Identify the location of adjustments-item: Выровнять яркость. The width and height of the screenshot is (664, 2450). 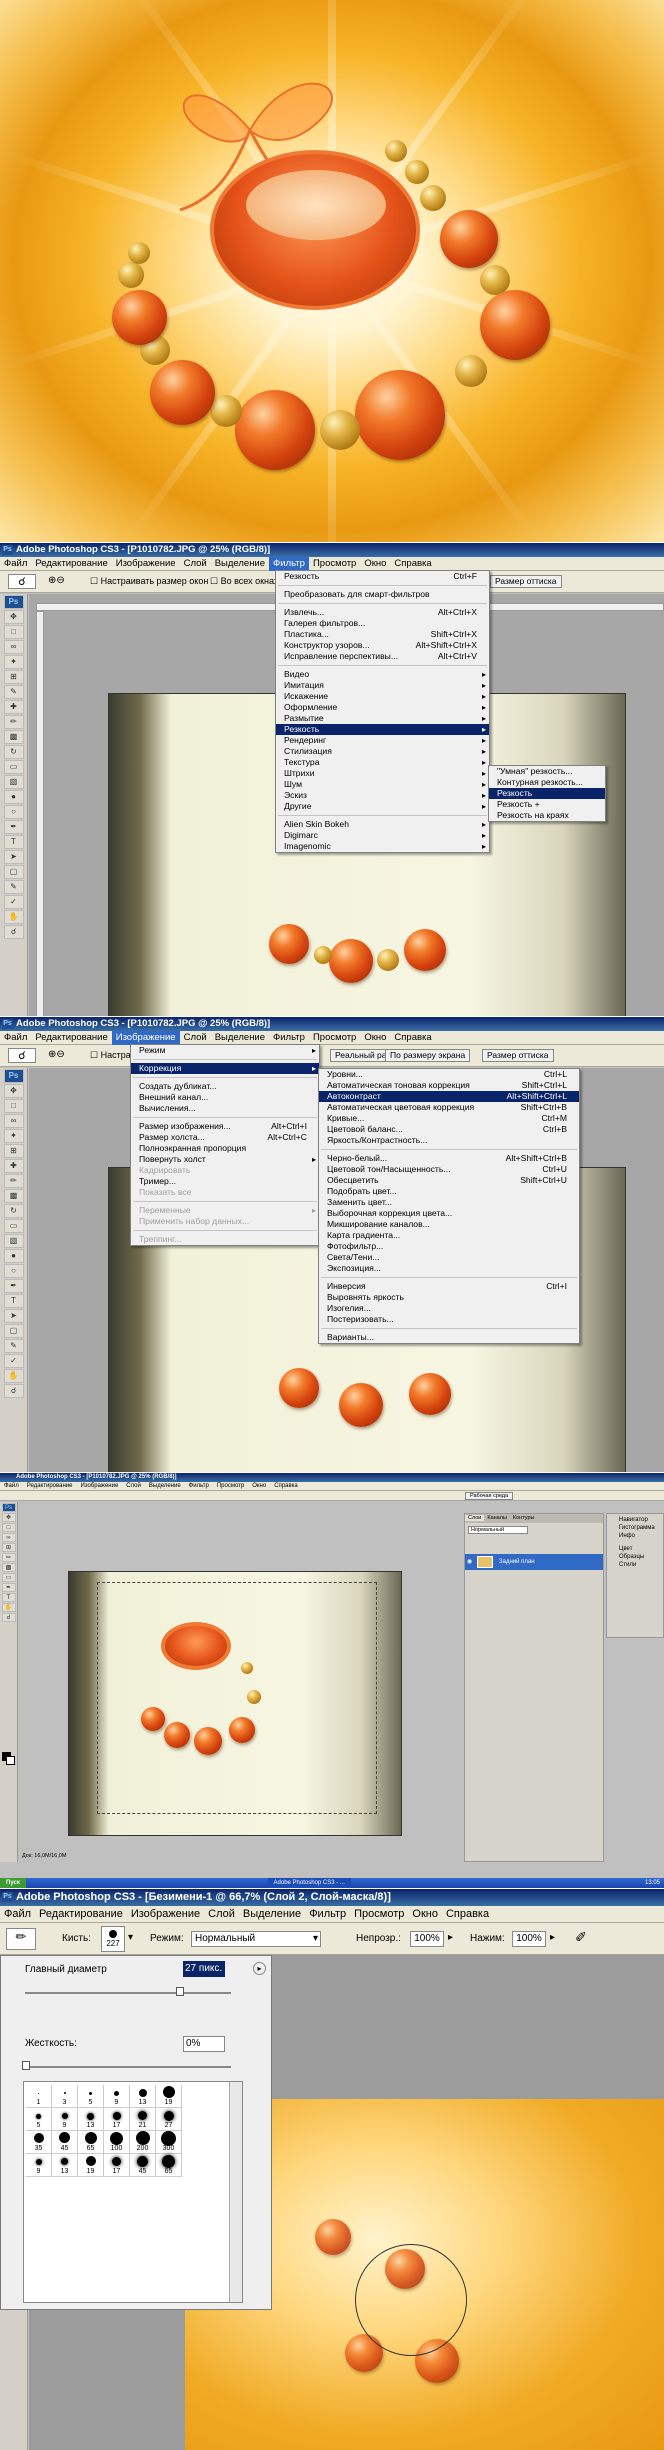
(449, 1297).